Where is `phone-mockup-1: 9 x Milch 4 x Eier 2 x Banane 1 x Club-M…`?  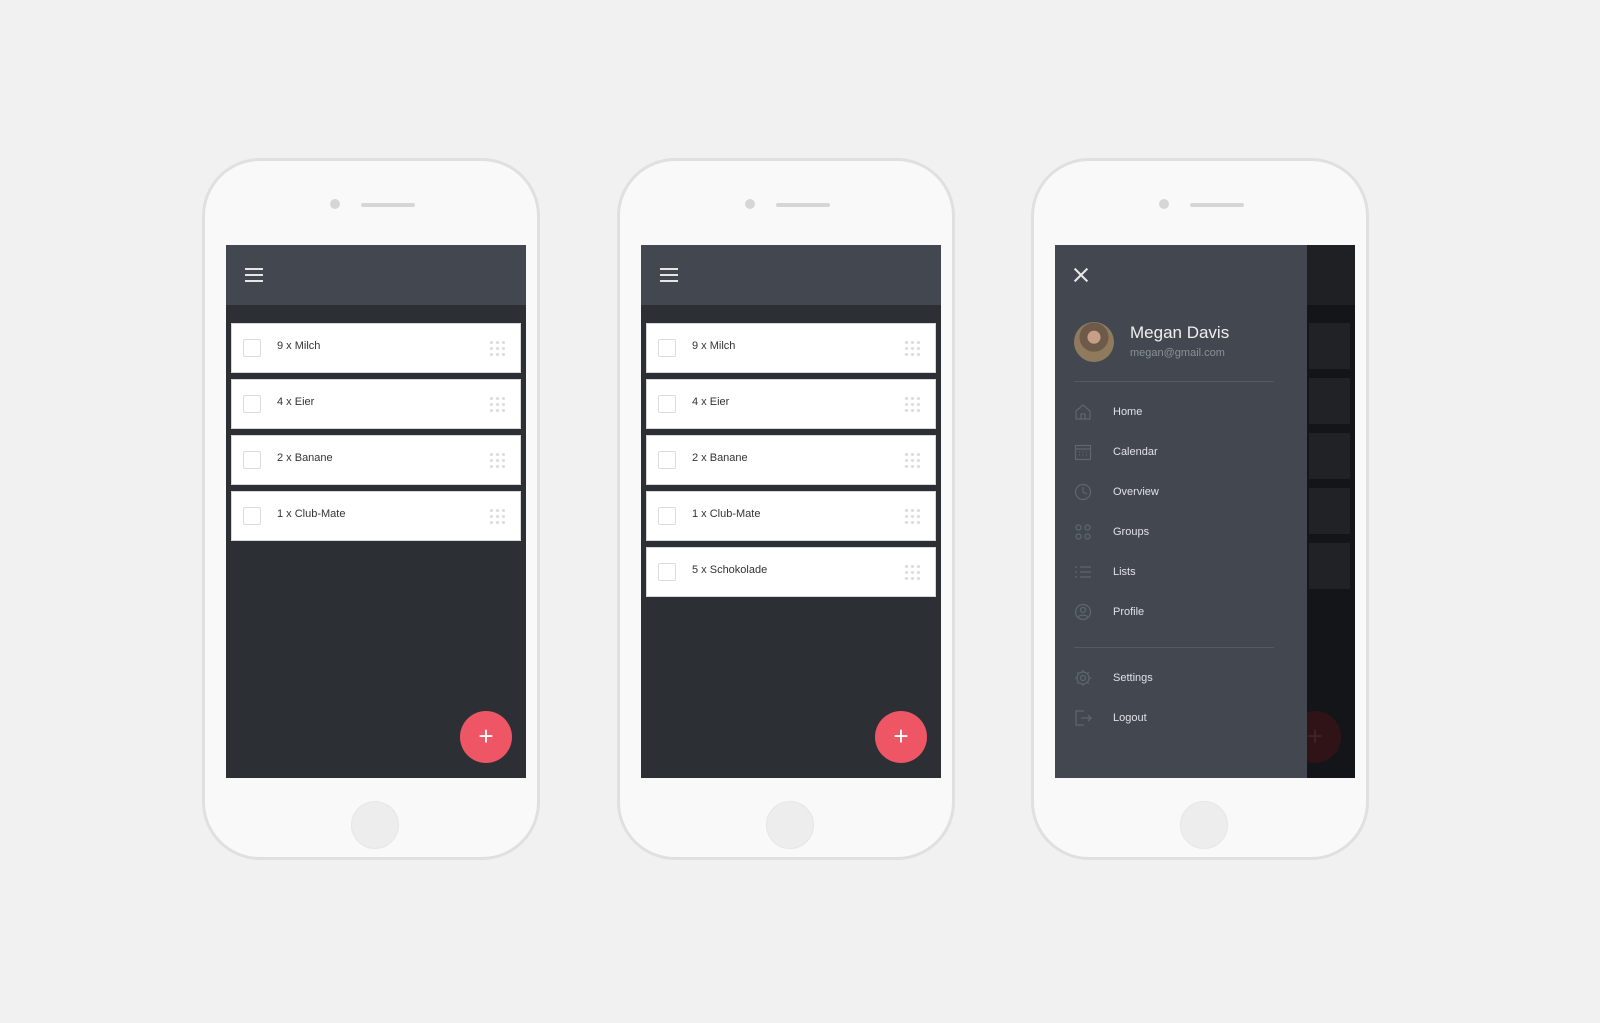
phone-mockup-1: 9 x Milch 4 x Eier 2 x Banane 1 x Club-M… is located at coordinates (371, 509).